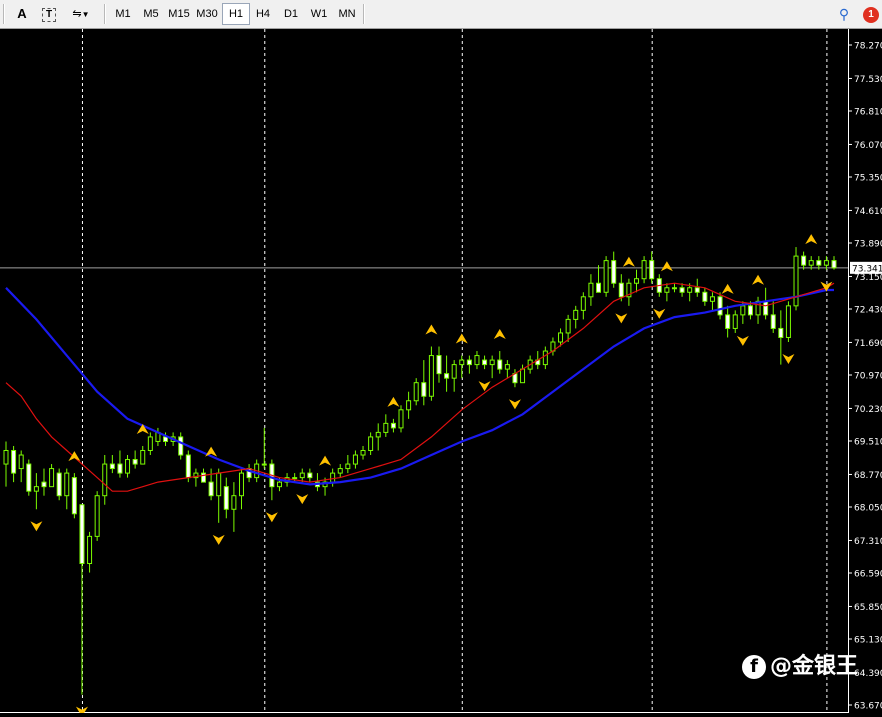 The height and width of the screenshot is (717, 882). Describe the element at coordinates (319, 14) in the screenshot. I see `timeframe-w1-button: W1` at that location.